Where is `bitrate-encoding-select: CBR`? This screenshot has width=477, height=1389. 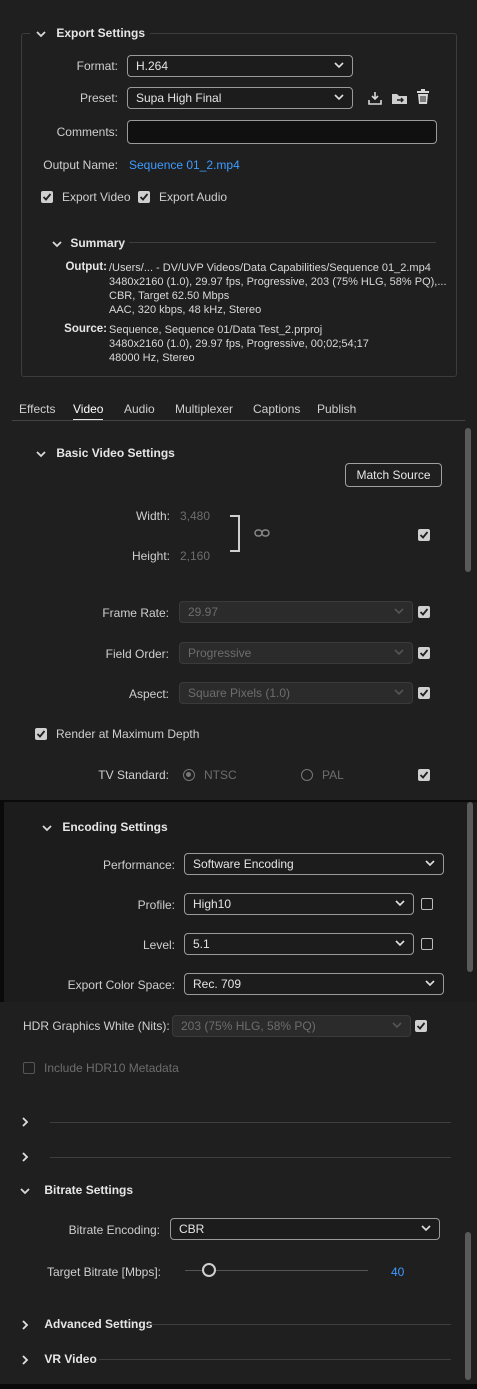
bitrate-encoding-select: CBR is located at coordinates (305, 1229).